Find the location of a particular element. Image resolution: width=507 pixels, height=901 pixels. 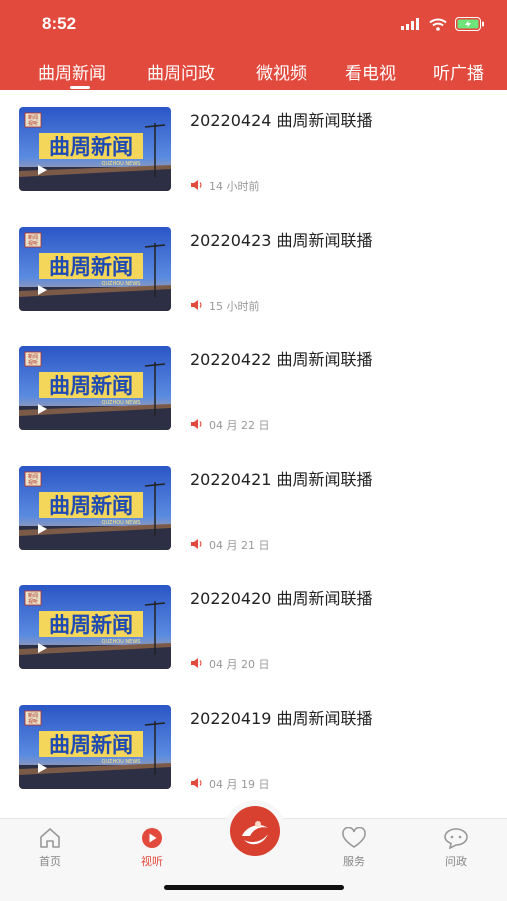

tabbar-politics: 问政 is located at coordinates (456, 848).